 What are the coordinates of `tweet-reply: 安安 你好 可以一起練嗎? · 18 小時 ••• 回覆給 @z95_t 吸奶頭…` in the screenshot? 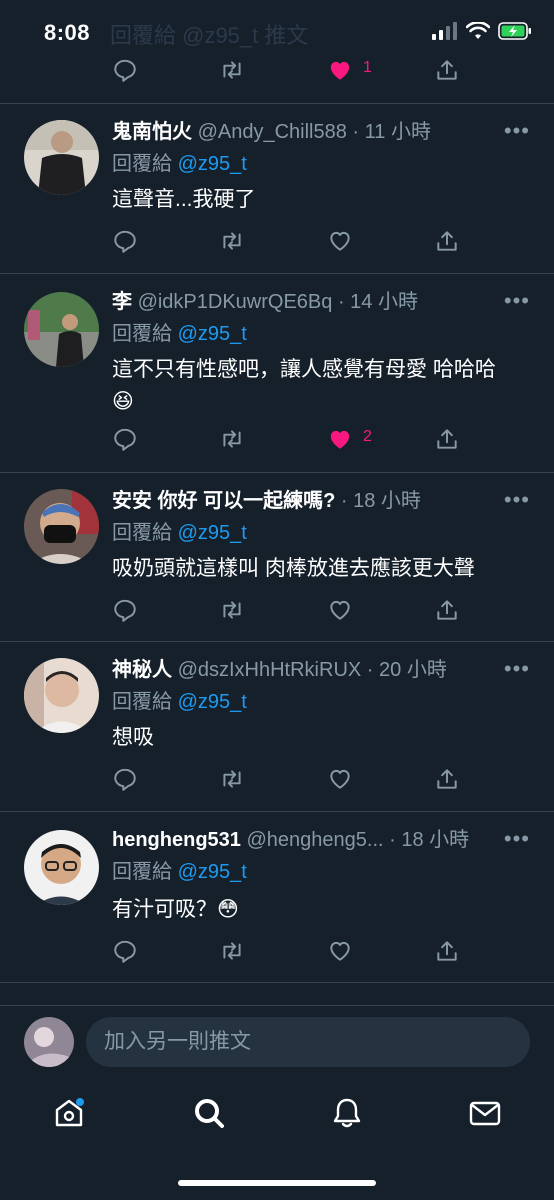 It's located at (277, 562).